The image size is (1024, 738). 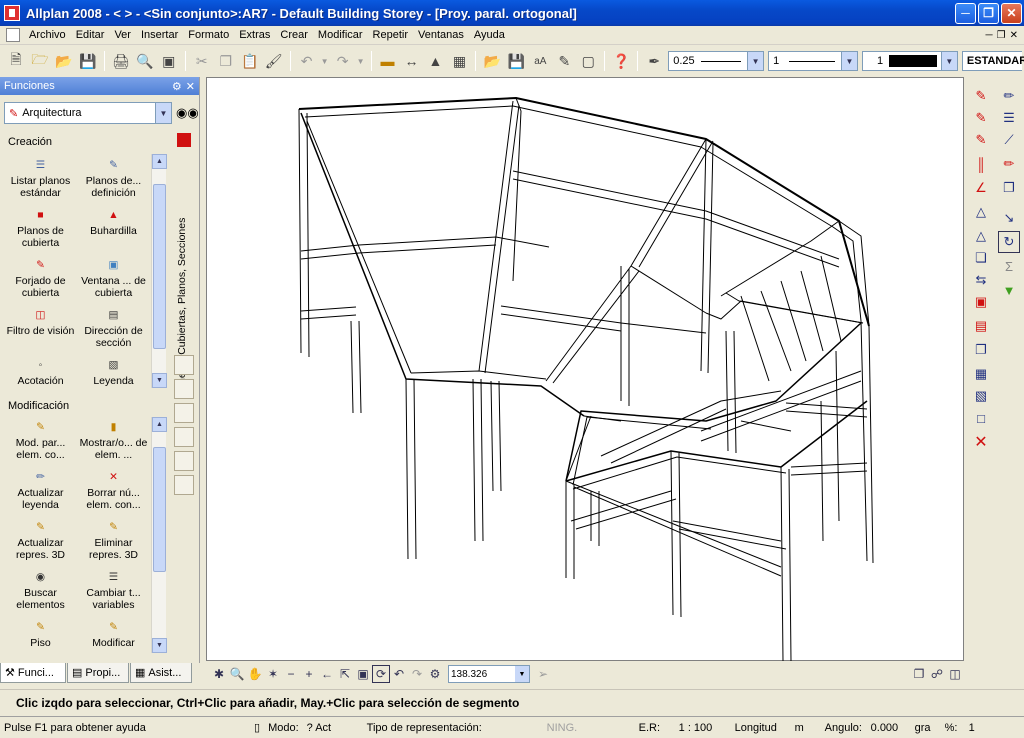 I want to click on creation-scrollbar: ▲ ▼, so click(x=159, y=271).